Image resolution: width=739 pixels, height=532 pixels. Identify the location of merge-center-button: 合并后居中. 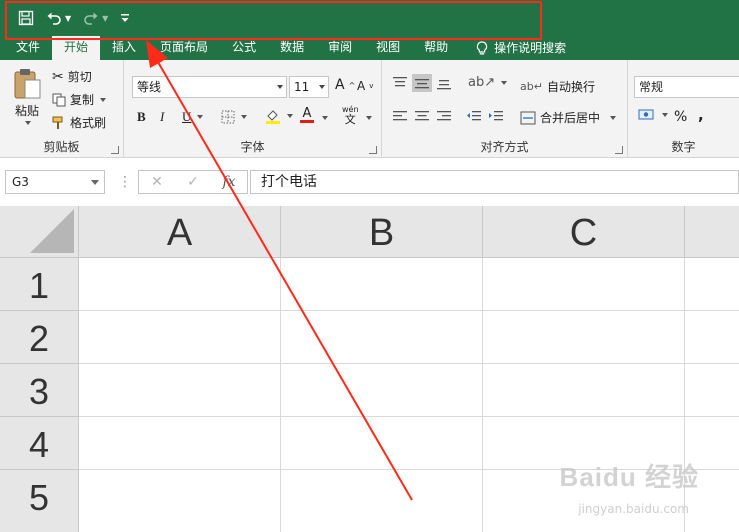
(568, 117).